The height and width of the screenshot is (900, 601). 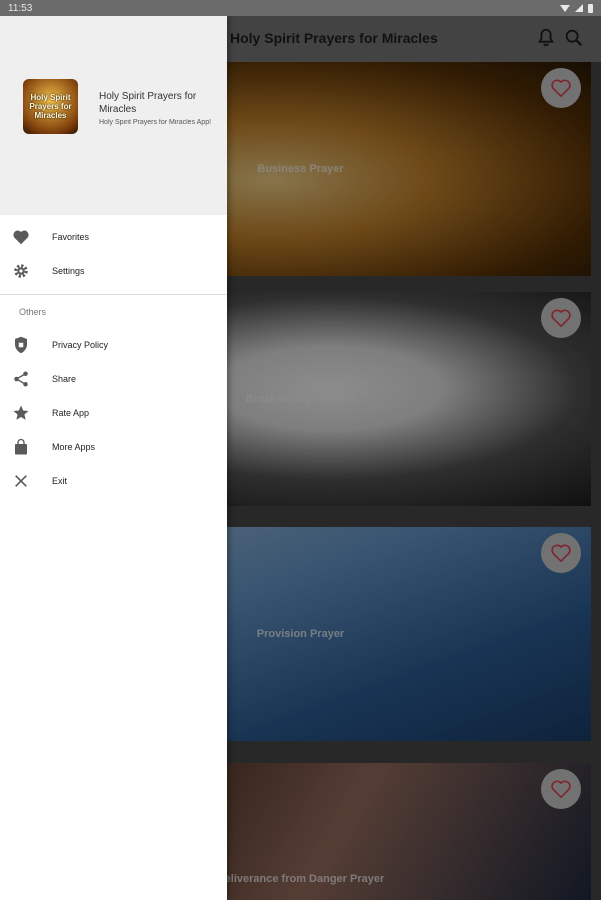 What do you see at coordinates (50, 97) in the screenshot?
I see `app-logo-text-line: Holy Spirit` at bounding box center [50, 97].